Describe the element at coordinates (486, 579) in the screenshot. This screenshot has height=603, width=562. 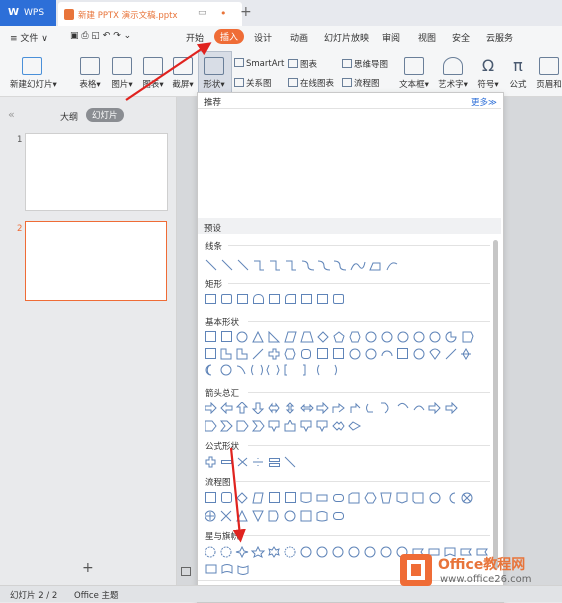
I see `watermark-url: www.office26.com` at that location.